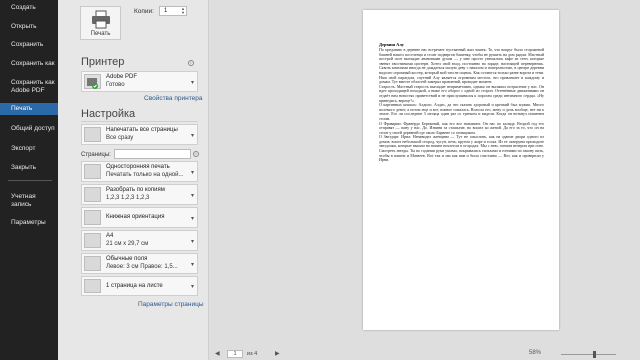 The height and width of the screenshot is (360, 640). I want to click on settings-divider, so click(139, 121).